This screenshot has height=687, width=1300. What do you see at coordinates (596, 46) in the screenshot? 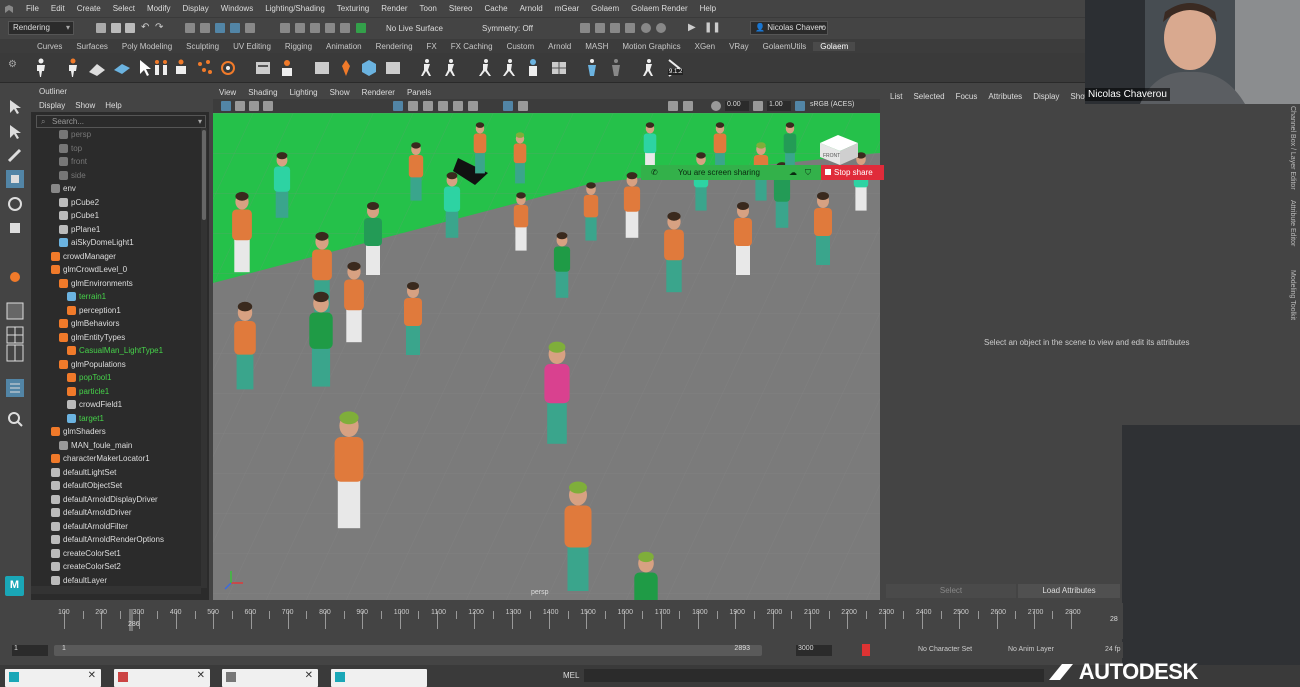
I see `shelf-tab-mash: MASH` at bounding box center [596, 46].